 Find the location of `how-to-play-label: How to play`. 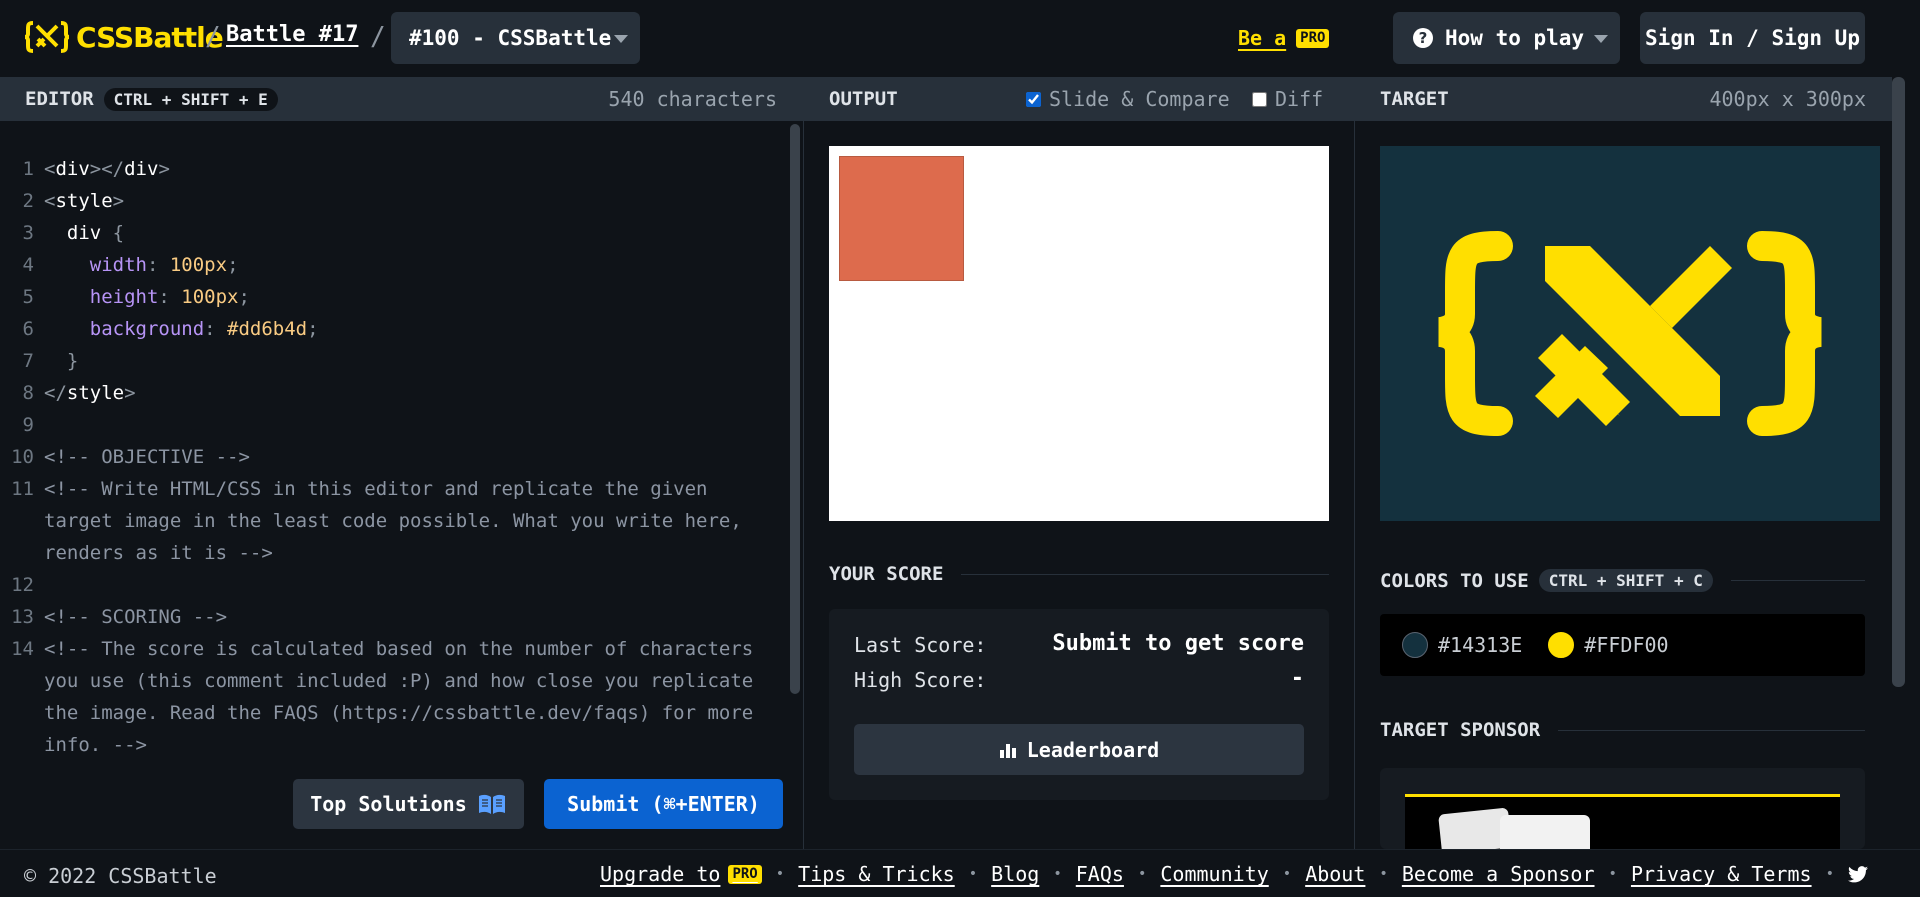

how-to-play-label: How to play is located at coordinates (1515, 38).